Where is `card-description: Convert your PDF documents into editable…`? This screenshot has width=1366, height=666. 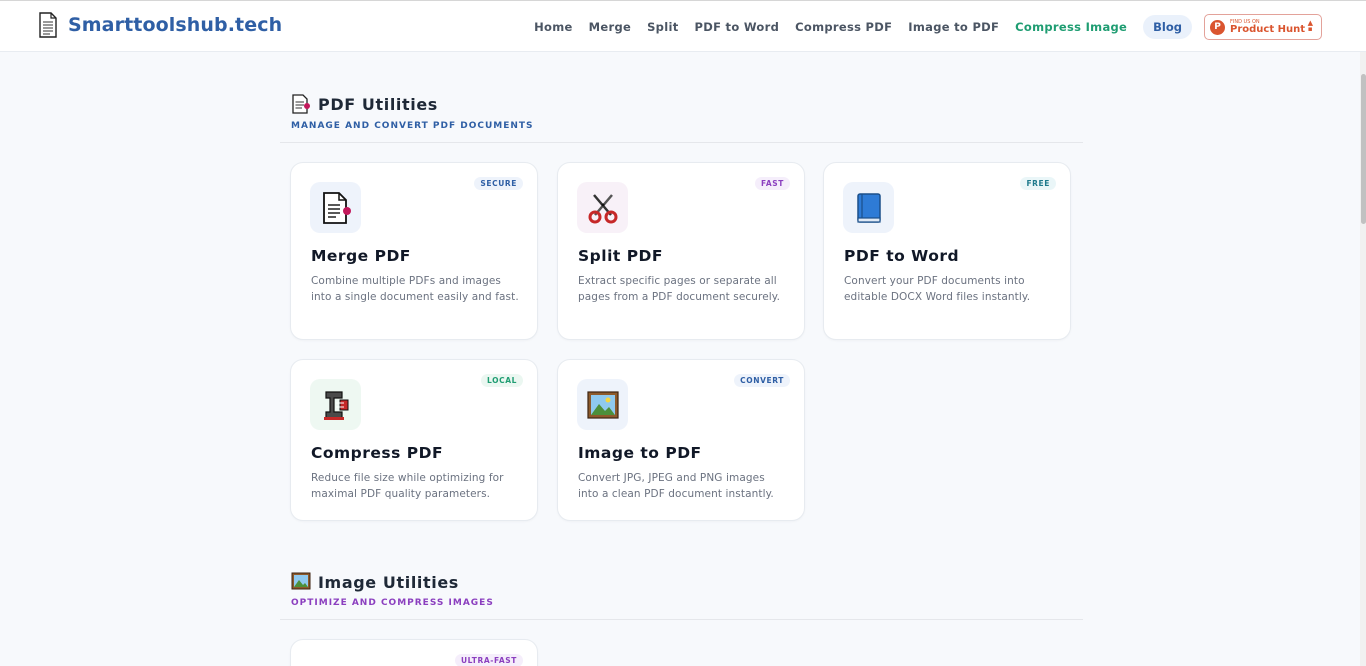 card-description: Convert your PDF documents into editable… is located at coordinates (937, 289).